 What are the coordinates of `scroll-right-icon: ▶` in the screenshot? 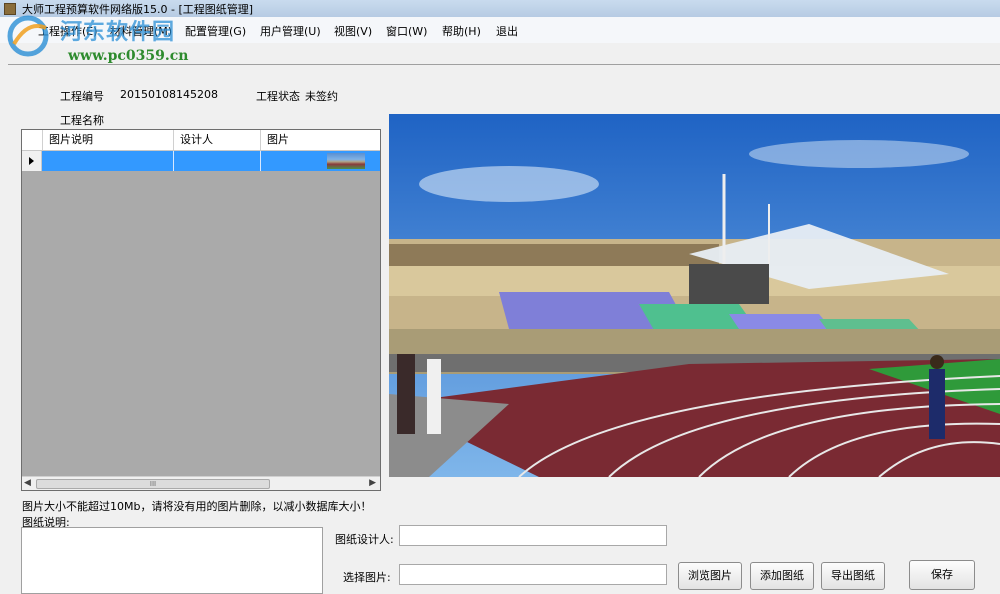 It's located at (372, 483).